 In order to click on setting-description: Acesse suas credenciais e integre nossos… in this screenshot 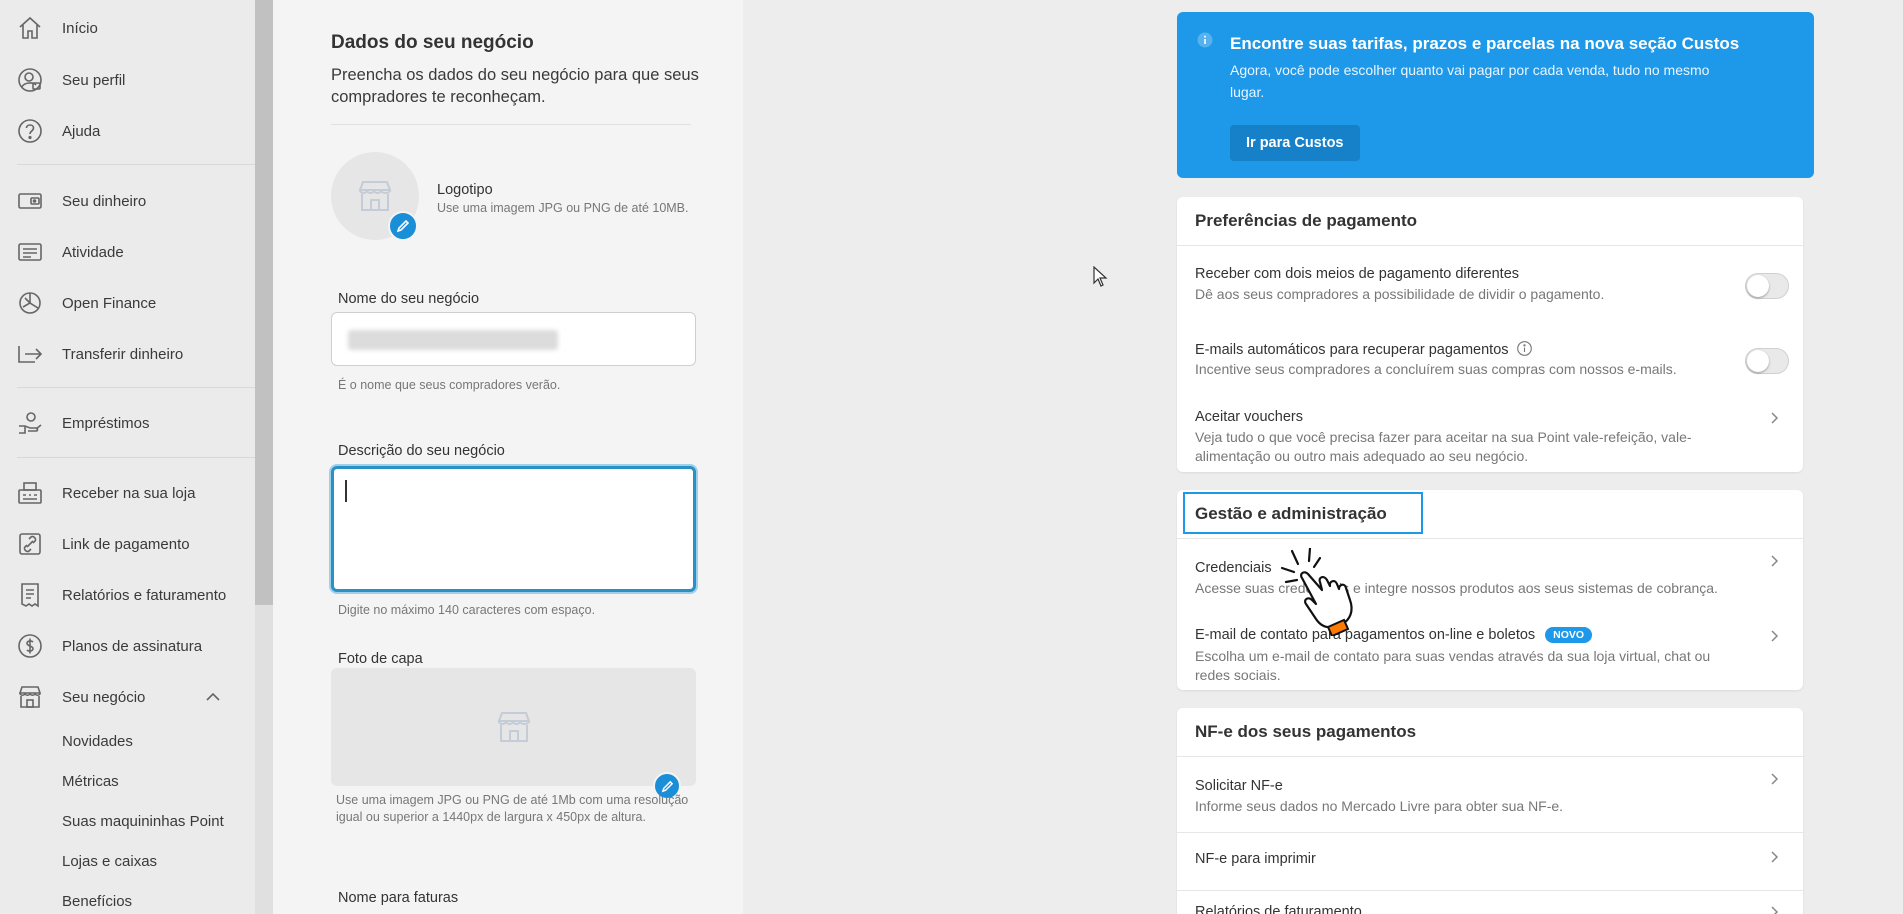, I will do `click(1456, 588)`.